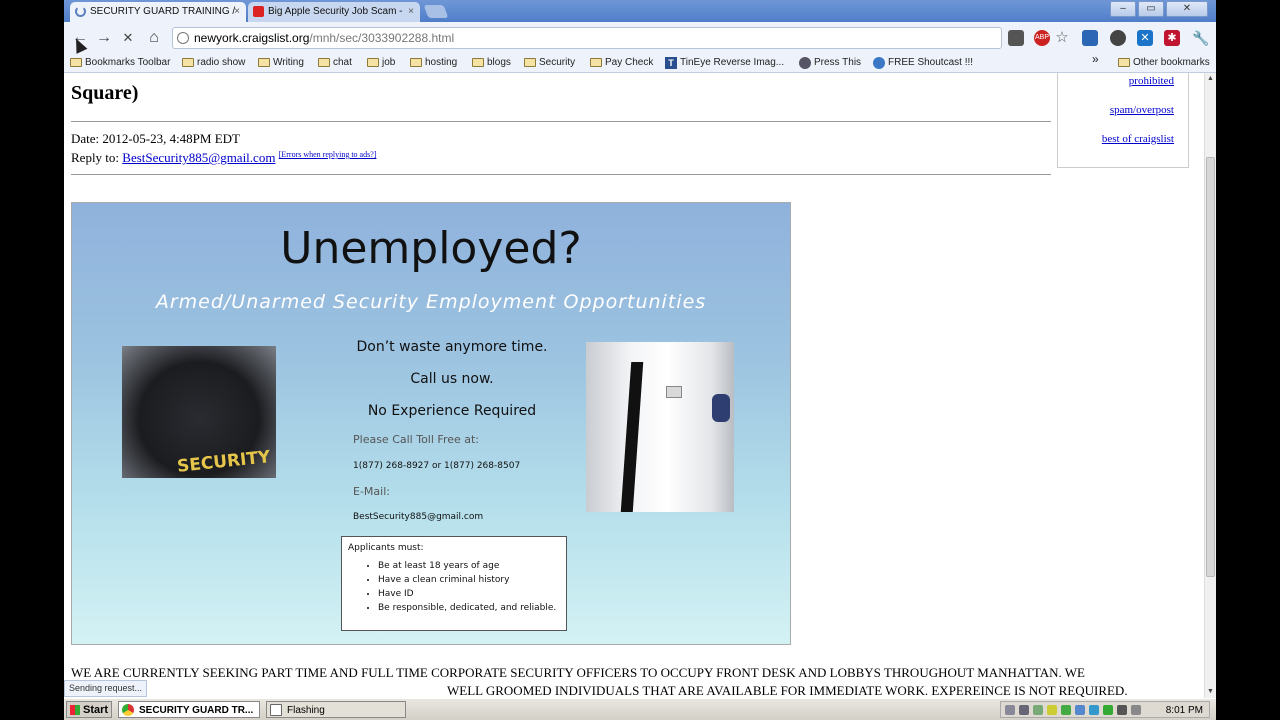  What do you see at coordinates (85, 138) in the screenshot?
I see `date-label: Date:` at bounding box center [85, 138].